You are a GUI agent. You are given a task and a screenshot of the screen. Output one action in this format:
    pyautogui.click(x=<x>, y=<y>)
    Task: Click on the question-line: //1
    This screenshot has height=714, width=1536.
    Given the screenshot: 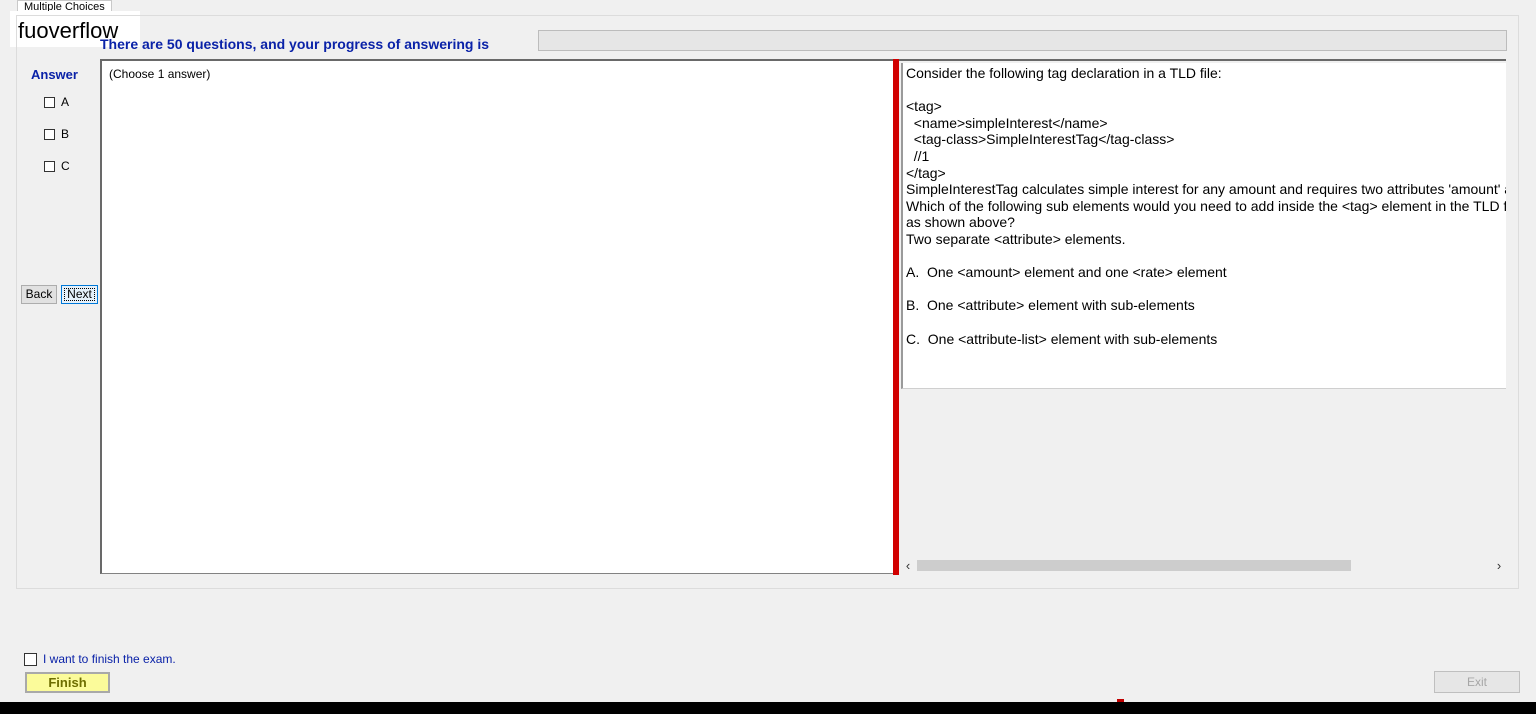 What is the action you would take?
    pyautogui.click(x=918, y=155)
    